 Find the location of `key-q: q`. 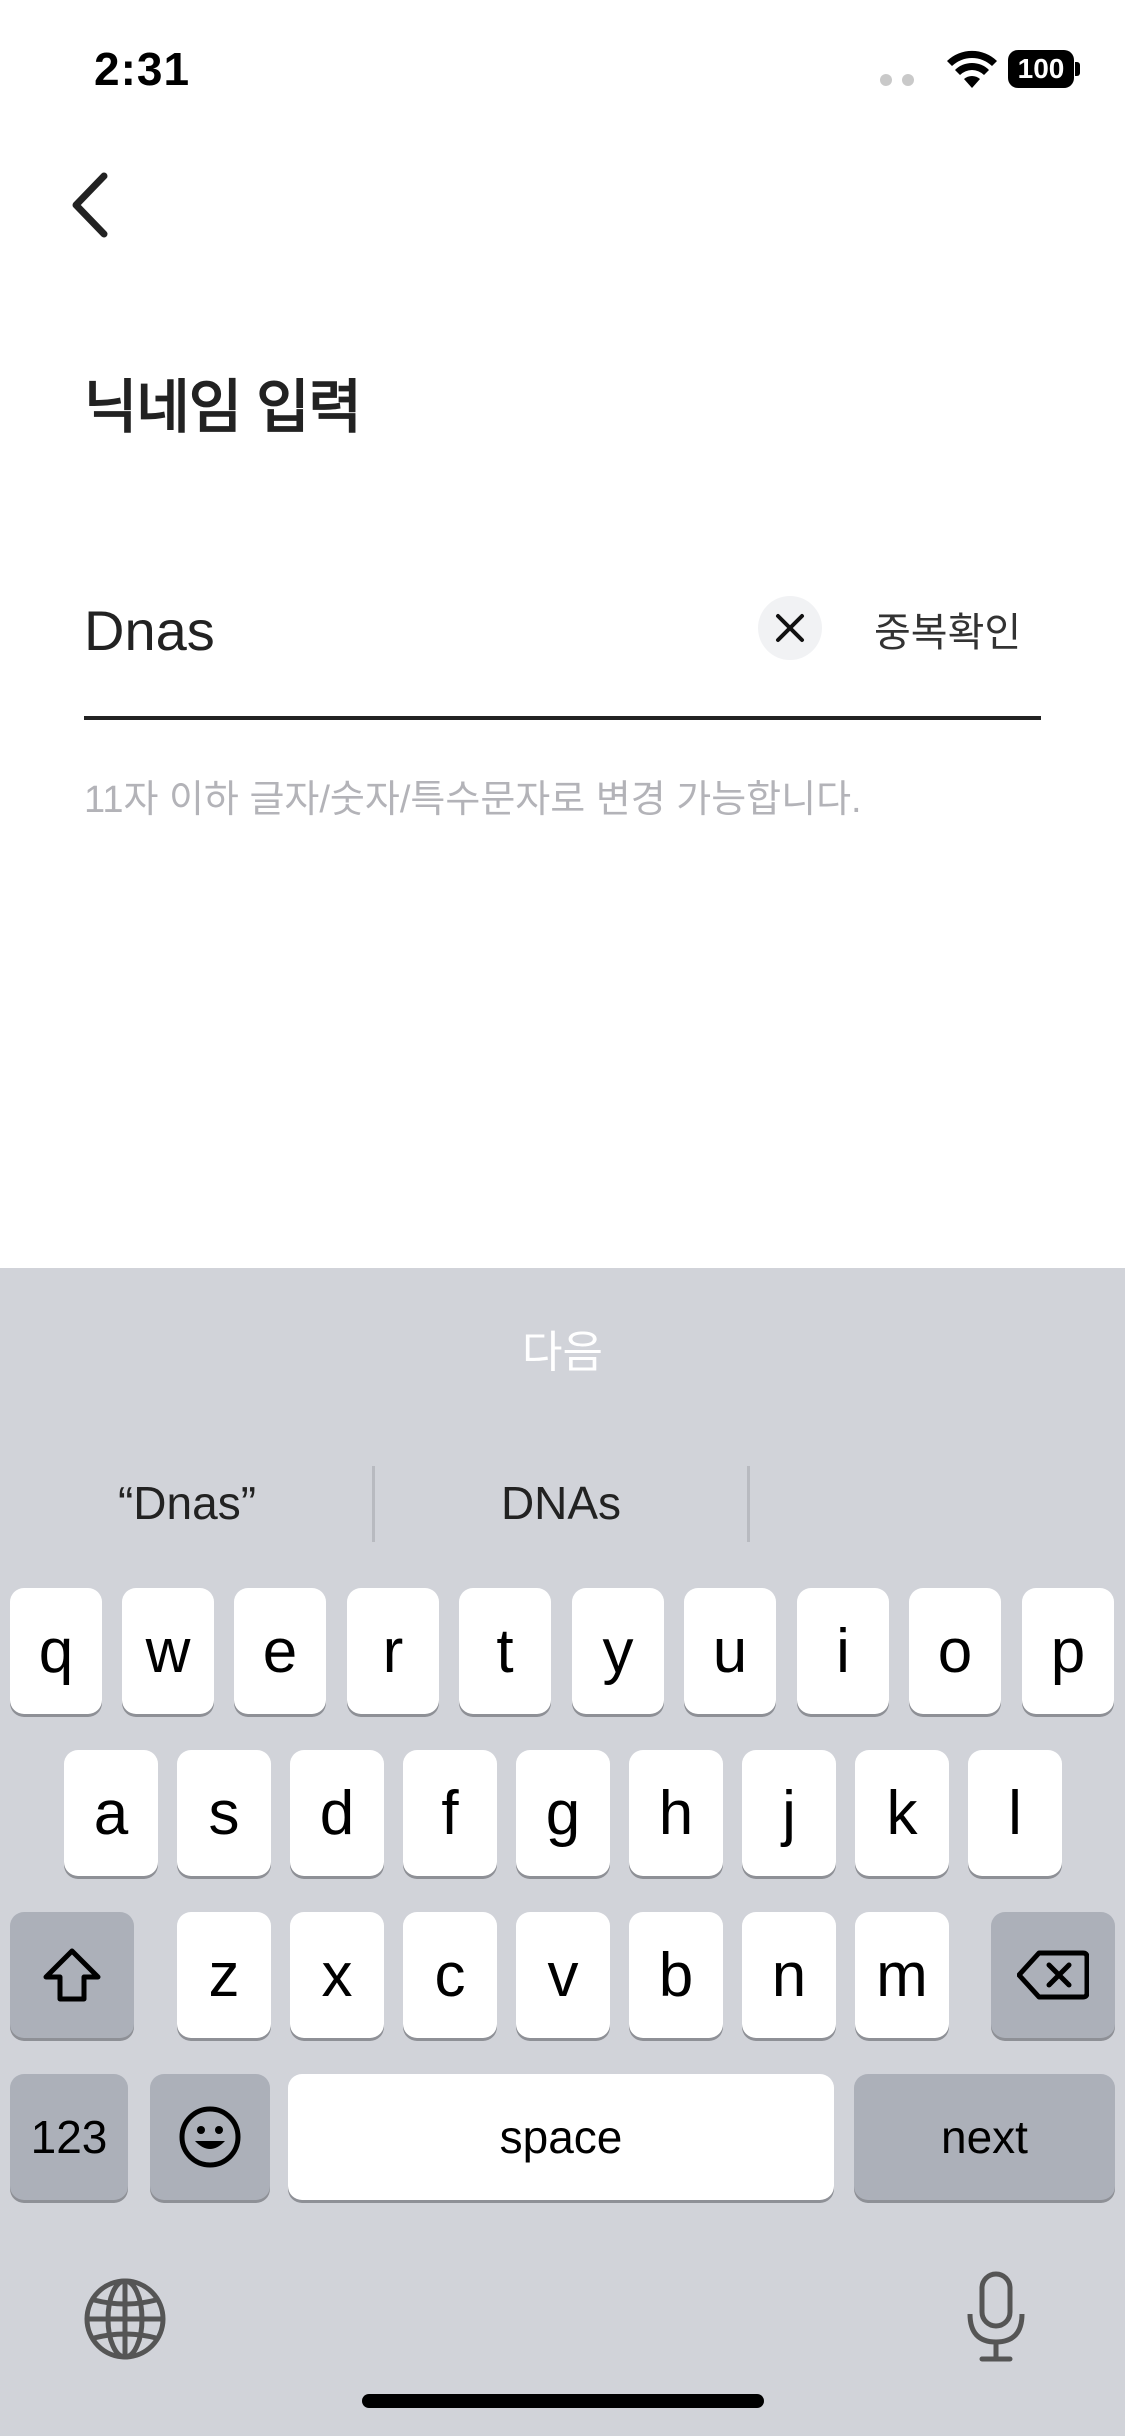

key-q: q is located at coordinates (56, 1651).